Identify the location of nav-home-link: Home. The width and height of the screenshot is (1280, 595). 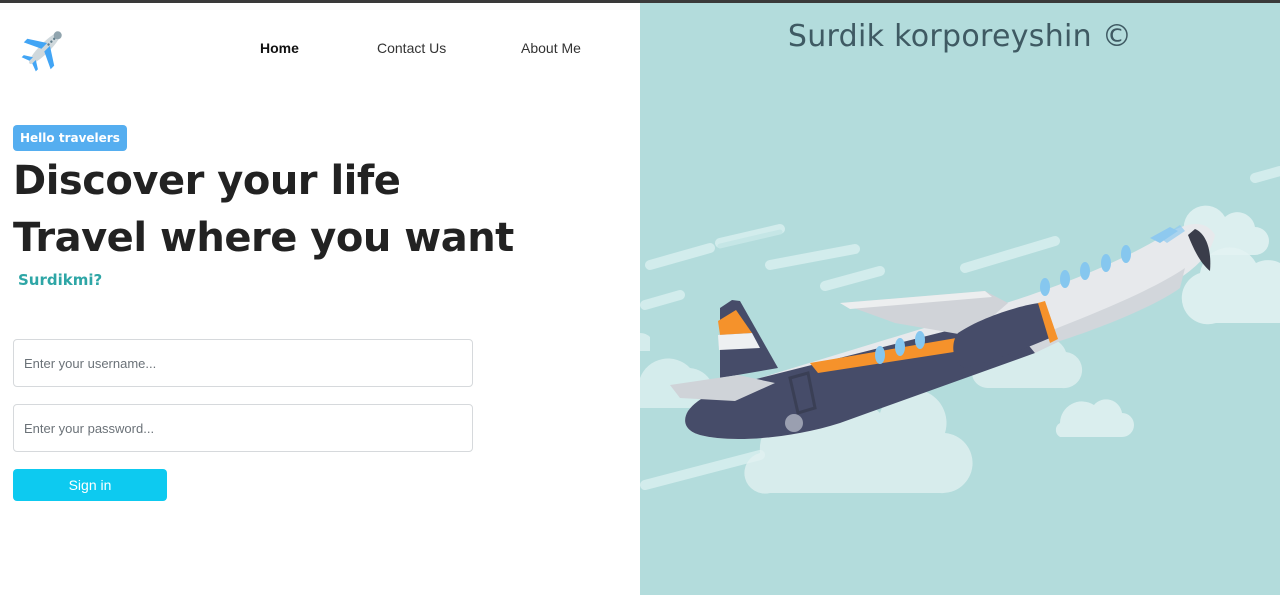
(279, 48).